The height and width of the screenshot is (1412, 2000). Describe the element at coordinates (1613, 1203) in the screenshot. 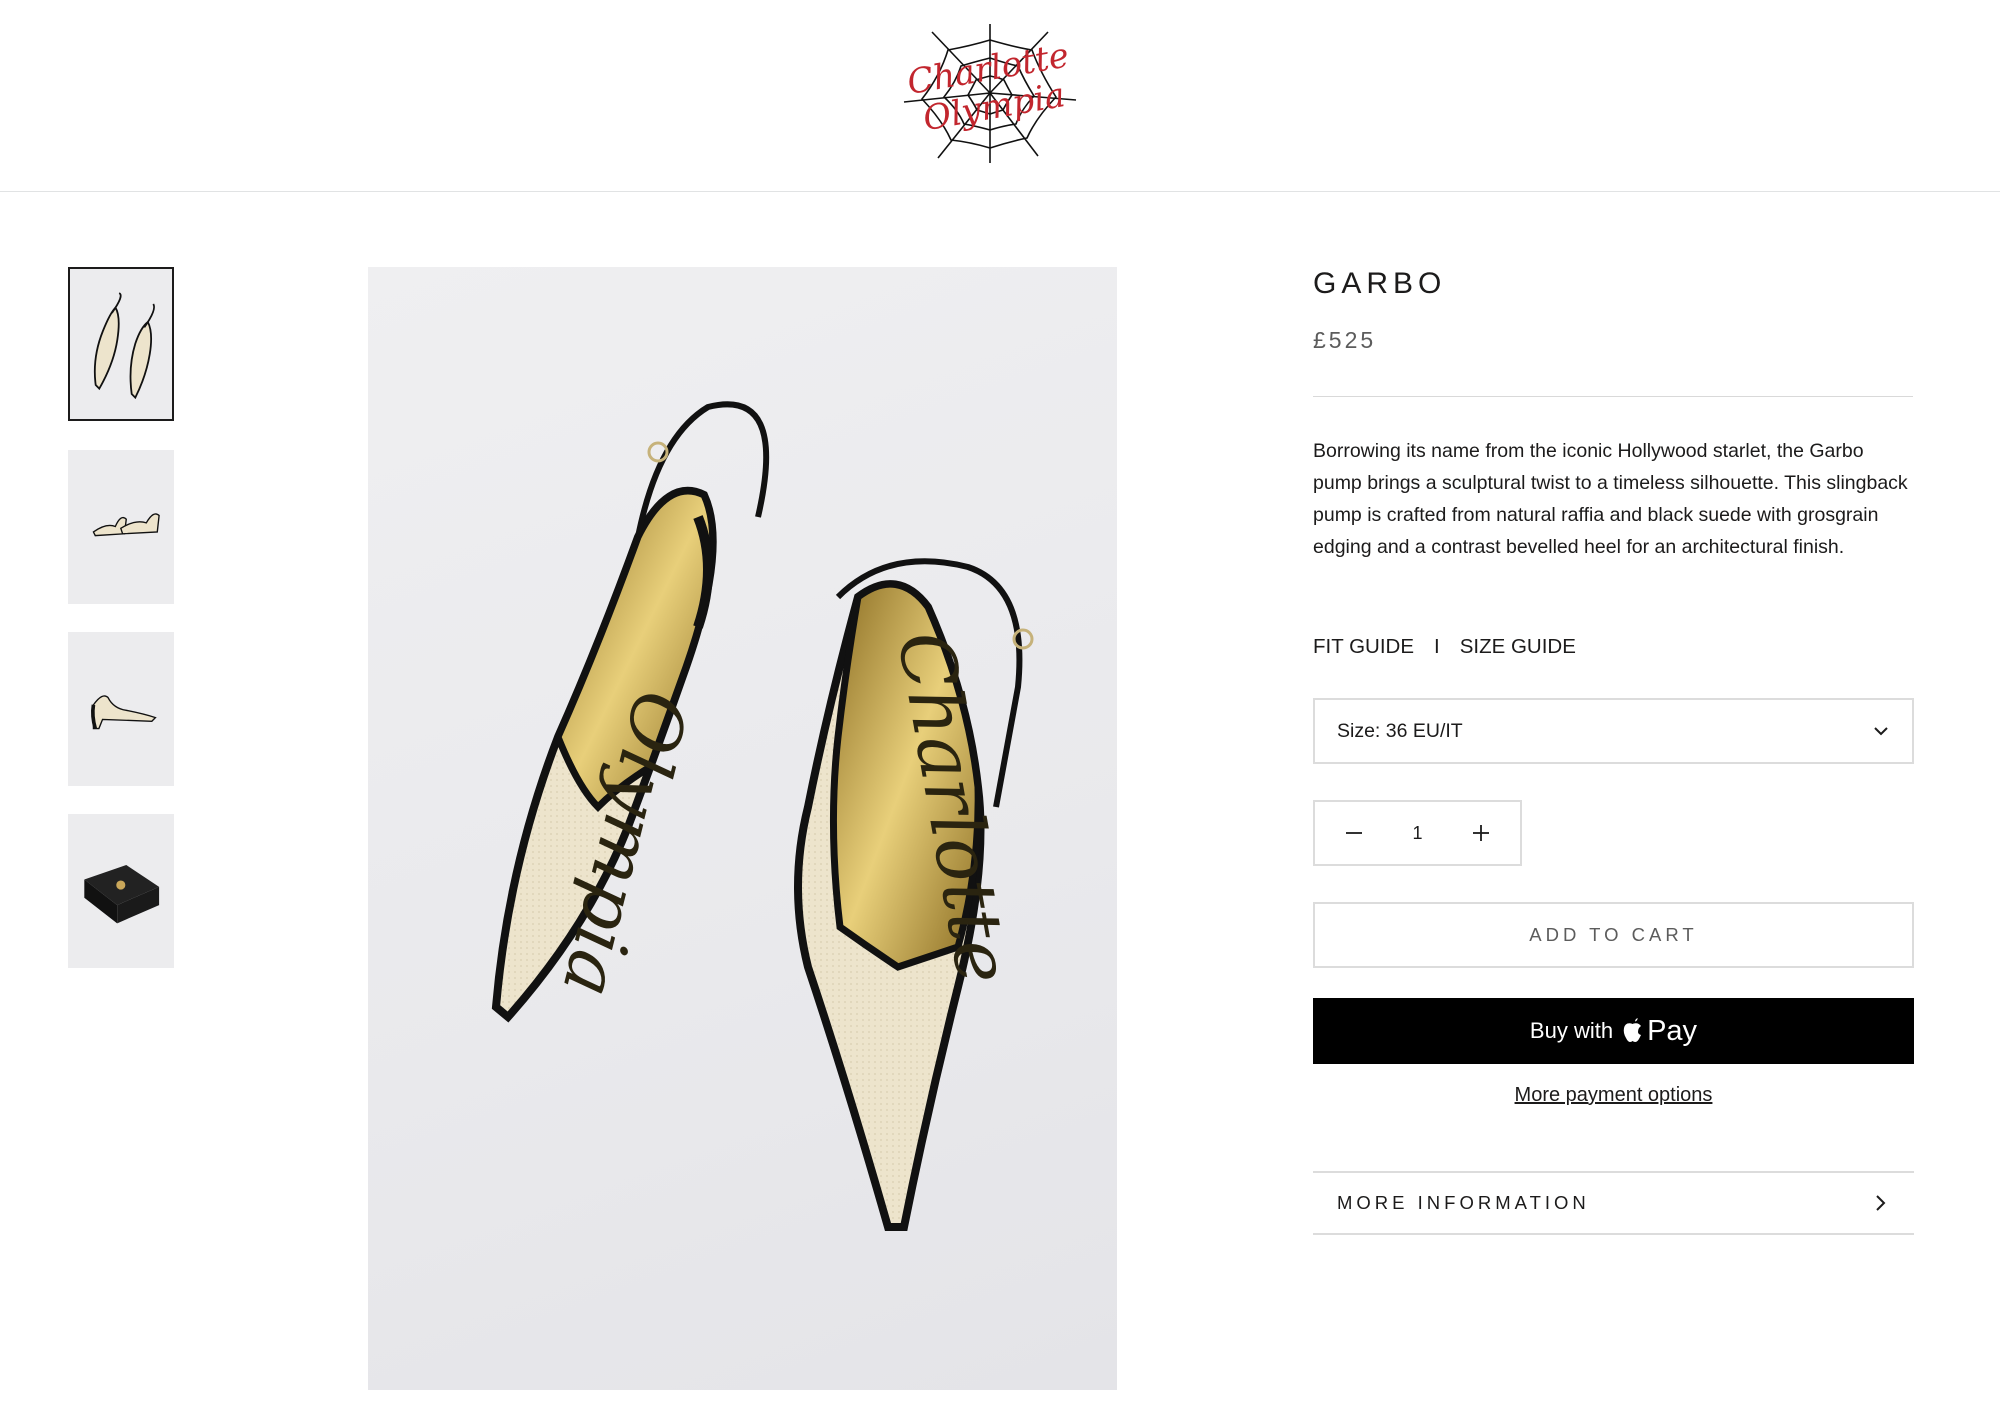

I see `more-information-toggle: MORE INFORMATION` at that location.